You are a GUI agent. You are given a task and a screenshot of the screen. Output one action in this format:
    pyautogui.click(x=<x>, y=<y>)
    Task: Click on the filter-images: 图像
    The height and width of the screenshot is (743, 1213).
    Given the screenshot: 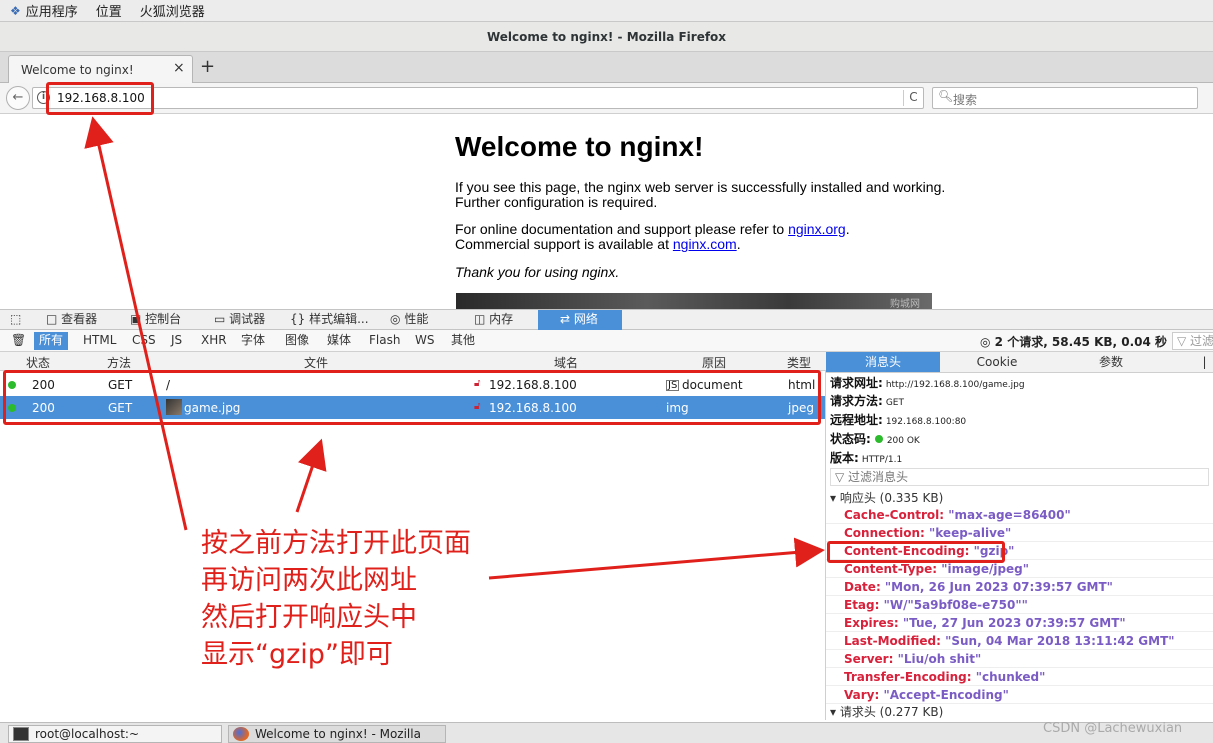 What is the action you would take?
    pyautogui.click(x=297, y=341)
    